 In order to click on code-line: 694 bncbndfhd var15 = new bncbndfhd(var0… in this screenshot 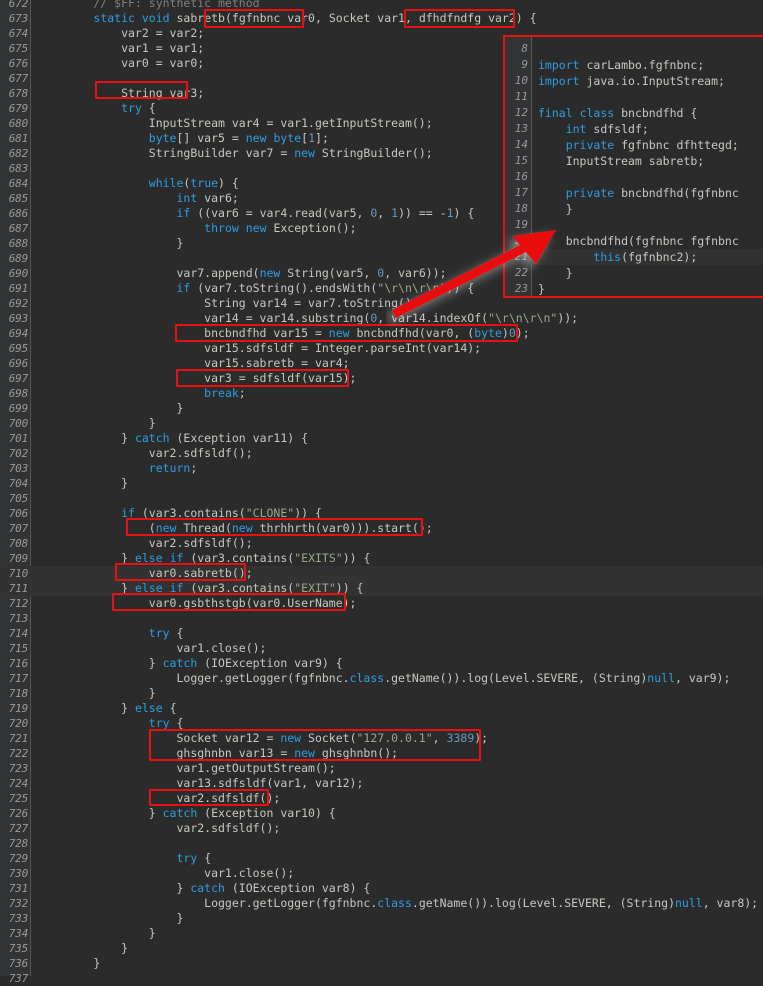, I will do `click(381, 333)`.